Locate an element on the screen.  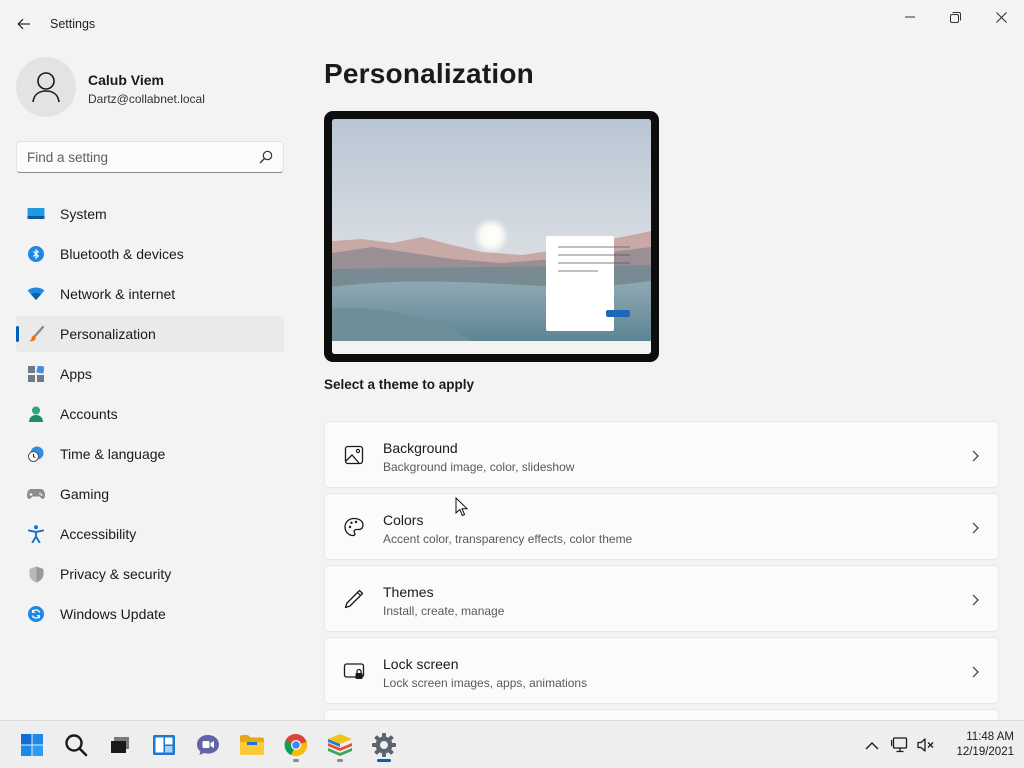
user-icon is located at coordinates (46, 87).